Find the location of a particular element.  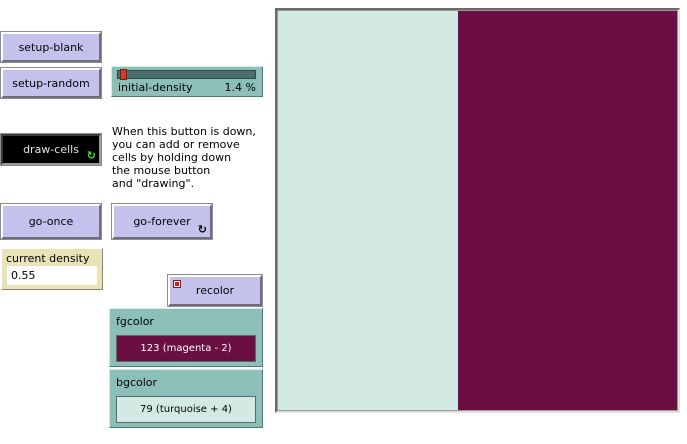

setup-blank-label: setup-blank is located at coordinates (51, 47).